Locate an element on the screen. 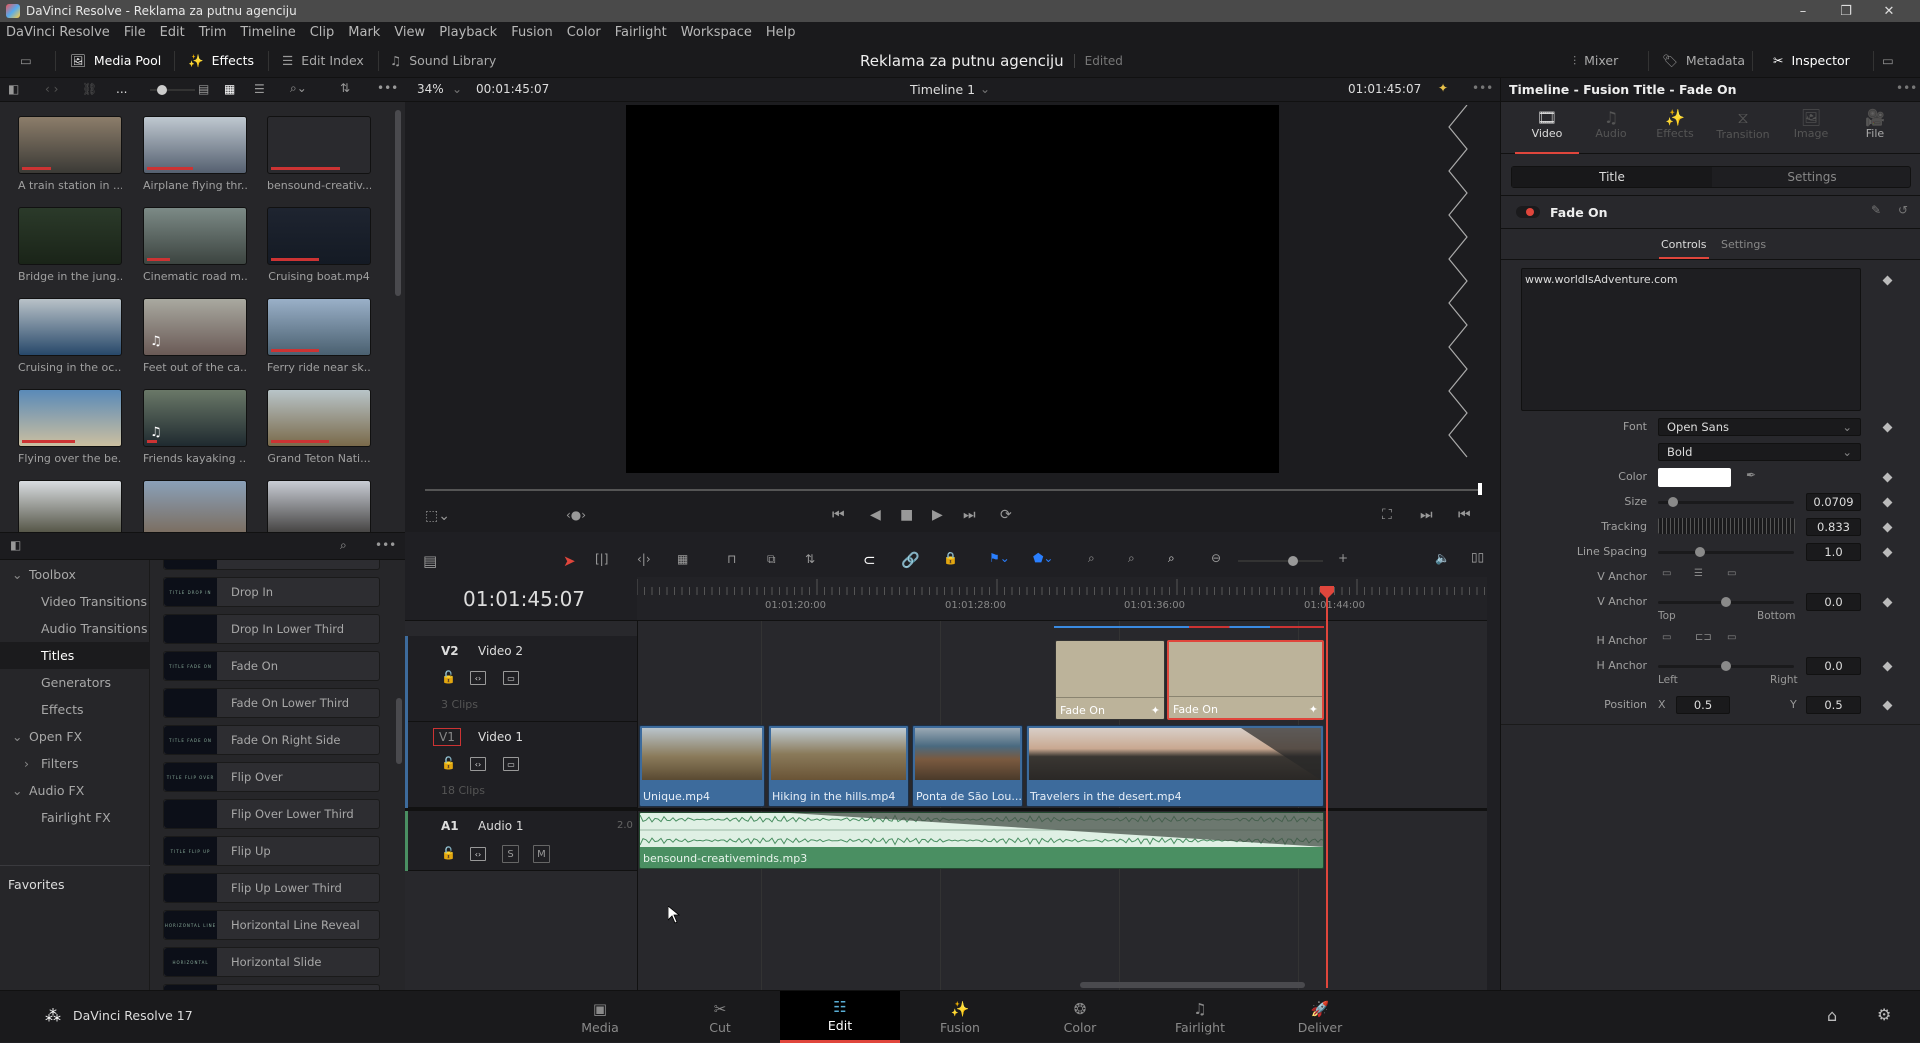 The width and height of the screenshot is (1920, 1043). track-visibility-icon: ▭ is located at coordinates (511, 764).